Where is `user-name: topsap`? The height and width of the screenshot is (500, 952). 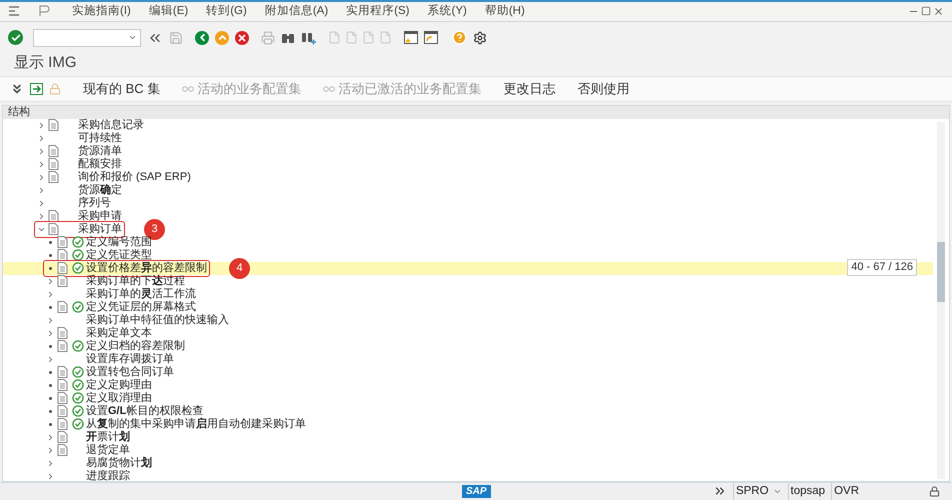 user-name: topsap is located at coordinates (807, 491).